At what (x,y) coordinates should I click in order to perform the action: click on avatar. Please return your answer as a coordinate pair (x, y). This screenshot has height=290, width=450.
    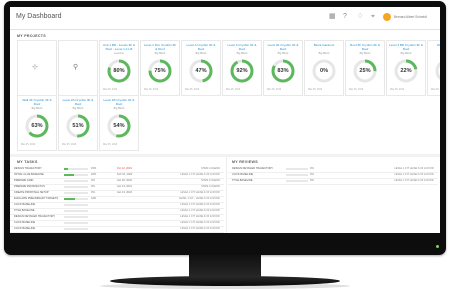
    Looking at the image, I should click on (387, 17).